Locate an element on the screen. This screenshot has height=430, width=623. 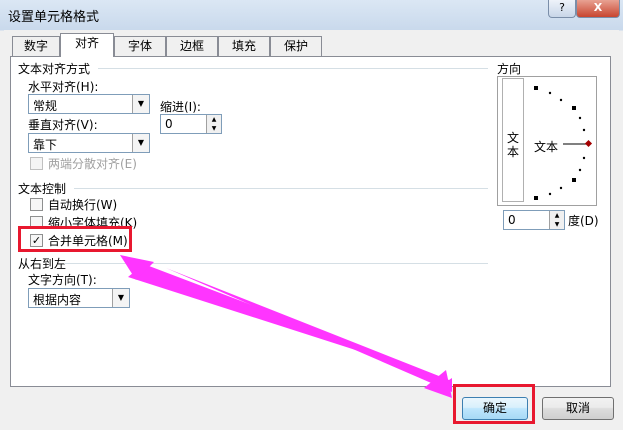
text-control-divider is located at coordinates (281, 188).